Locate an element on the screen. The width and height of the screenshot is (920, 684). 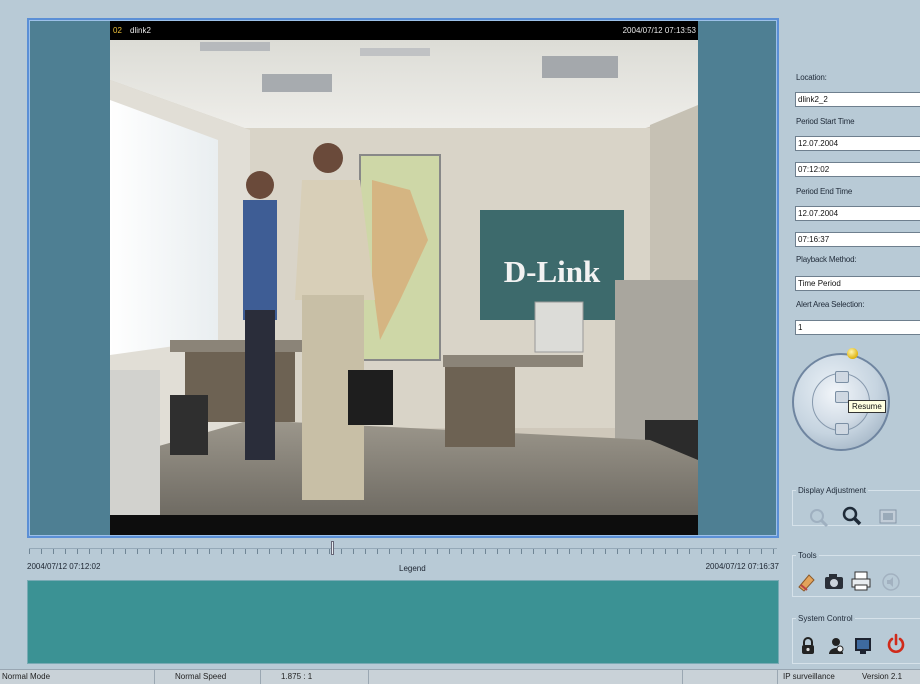
timeline-end-label: 2004/07/12 07:16:37 is located at coordinates (742, 566).